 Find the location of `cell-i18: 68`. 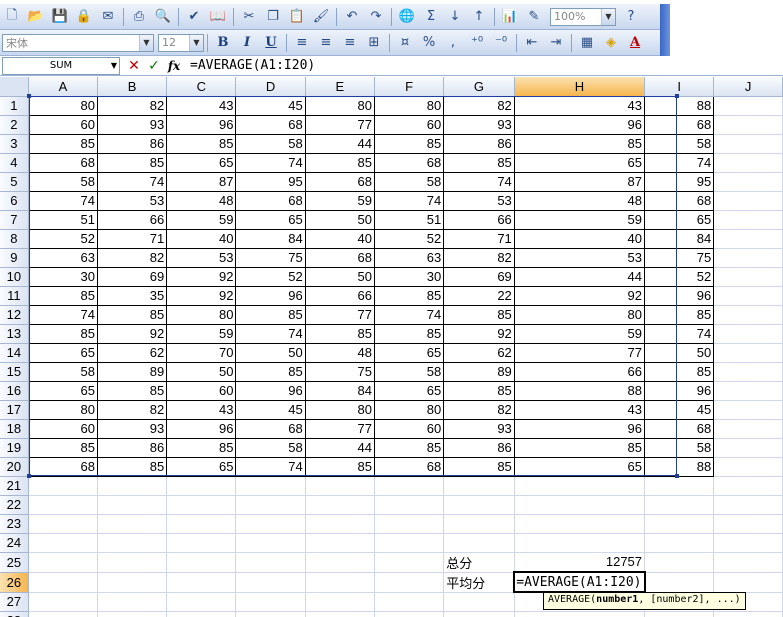

cell-i18: 68 is located at coordinates (679, 429).